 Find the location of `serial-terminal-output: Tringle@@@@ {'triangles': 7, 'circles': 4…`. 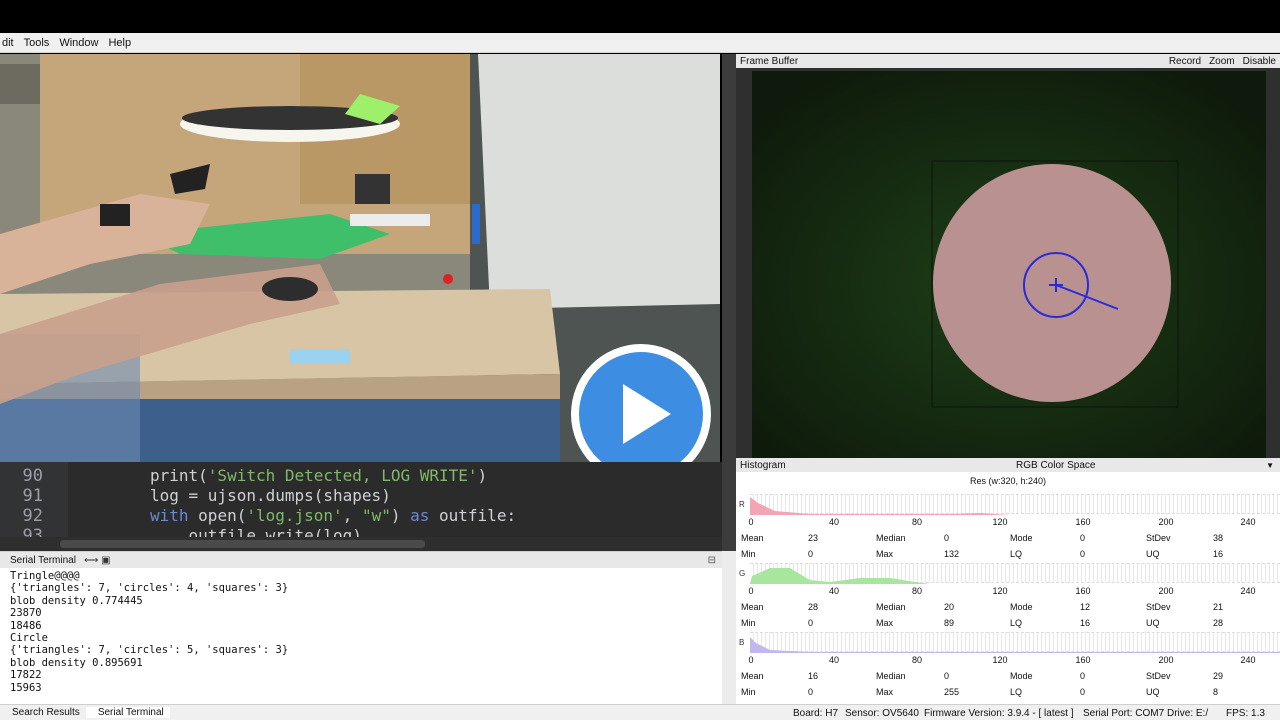

serial-terminal-output: Tringle@@@@ {'triangles': 7, 'circles': 4… is located at coordinates (361, 636).